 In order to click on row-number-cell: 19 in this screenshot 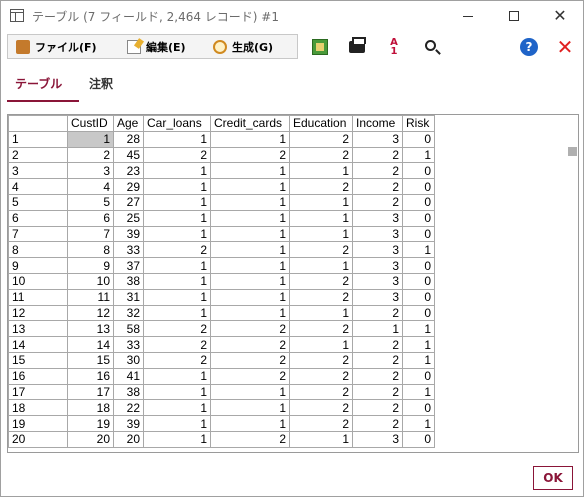, I will do `click(38, 423)`.